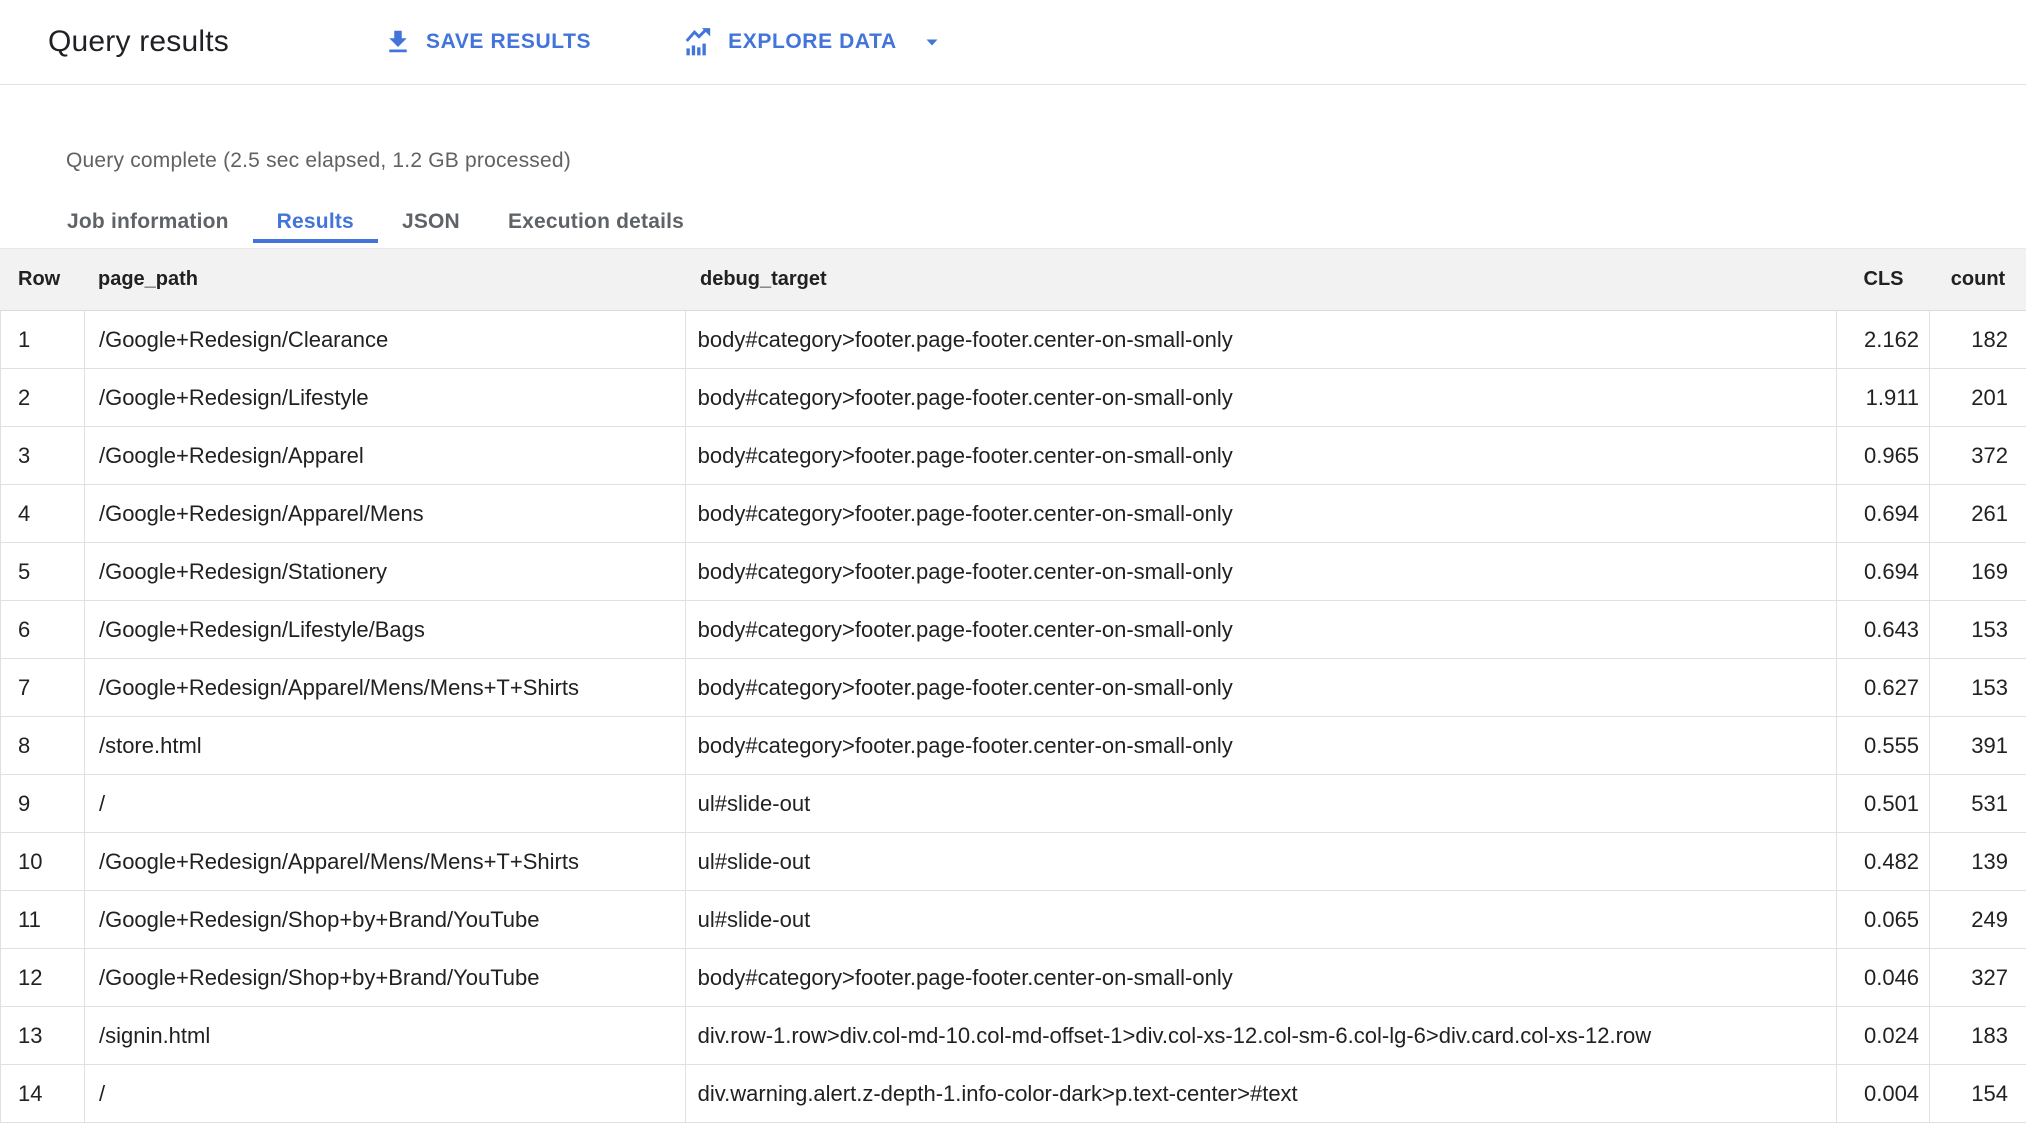 The width and height of the screenshot is (2026, 1128). Describe the element at coordinates (1884, 1035) in the screenshot. I see `cell-cls: 0.024` at that location.